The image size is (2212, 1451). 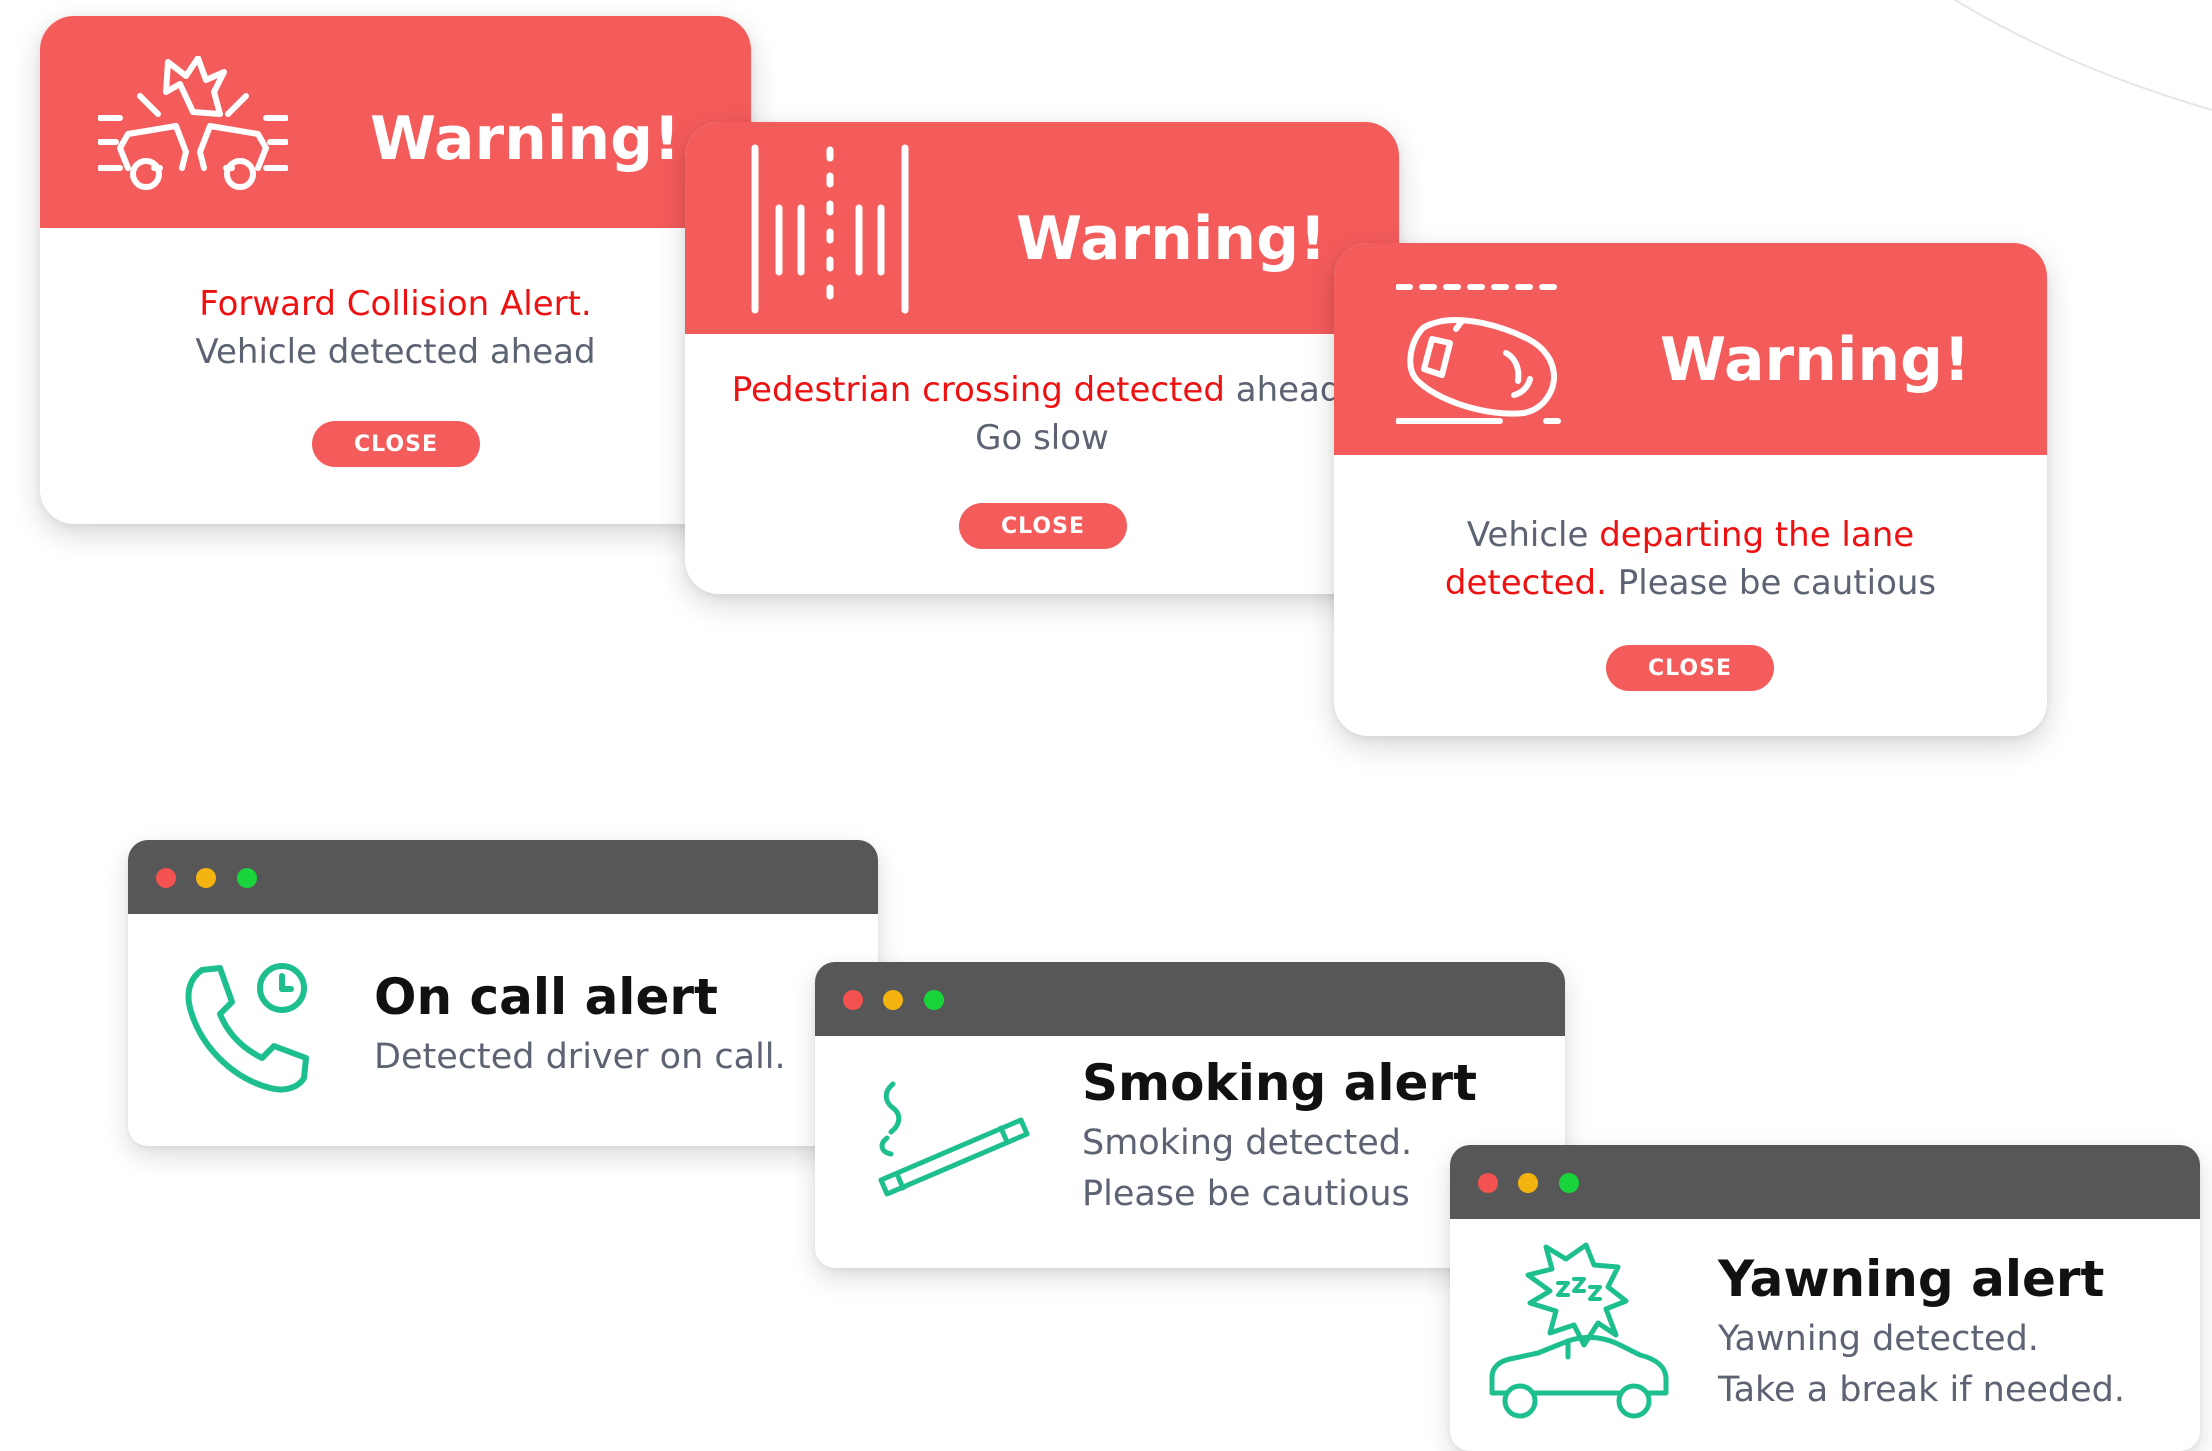 I want to click on highlight-text: Forward Collision Alert., so click(x=395, y=304).